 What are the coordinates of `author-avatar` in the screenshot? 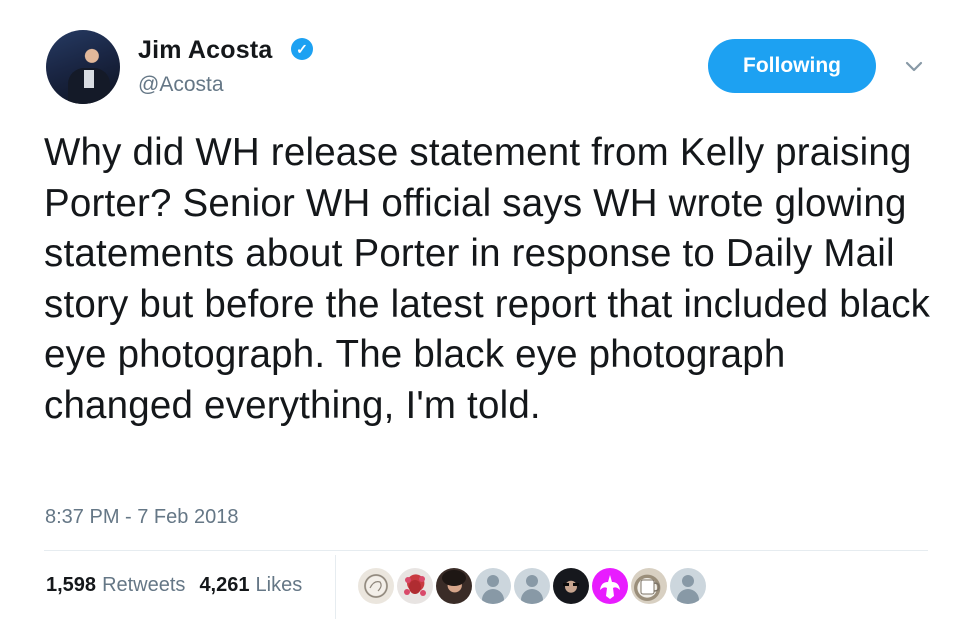 It's located at (83, 67).